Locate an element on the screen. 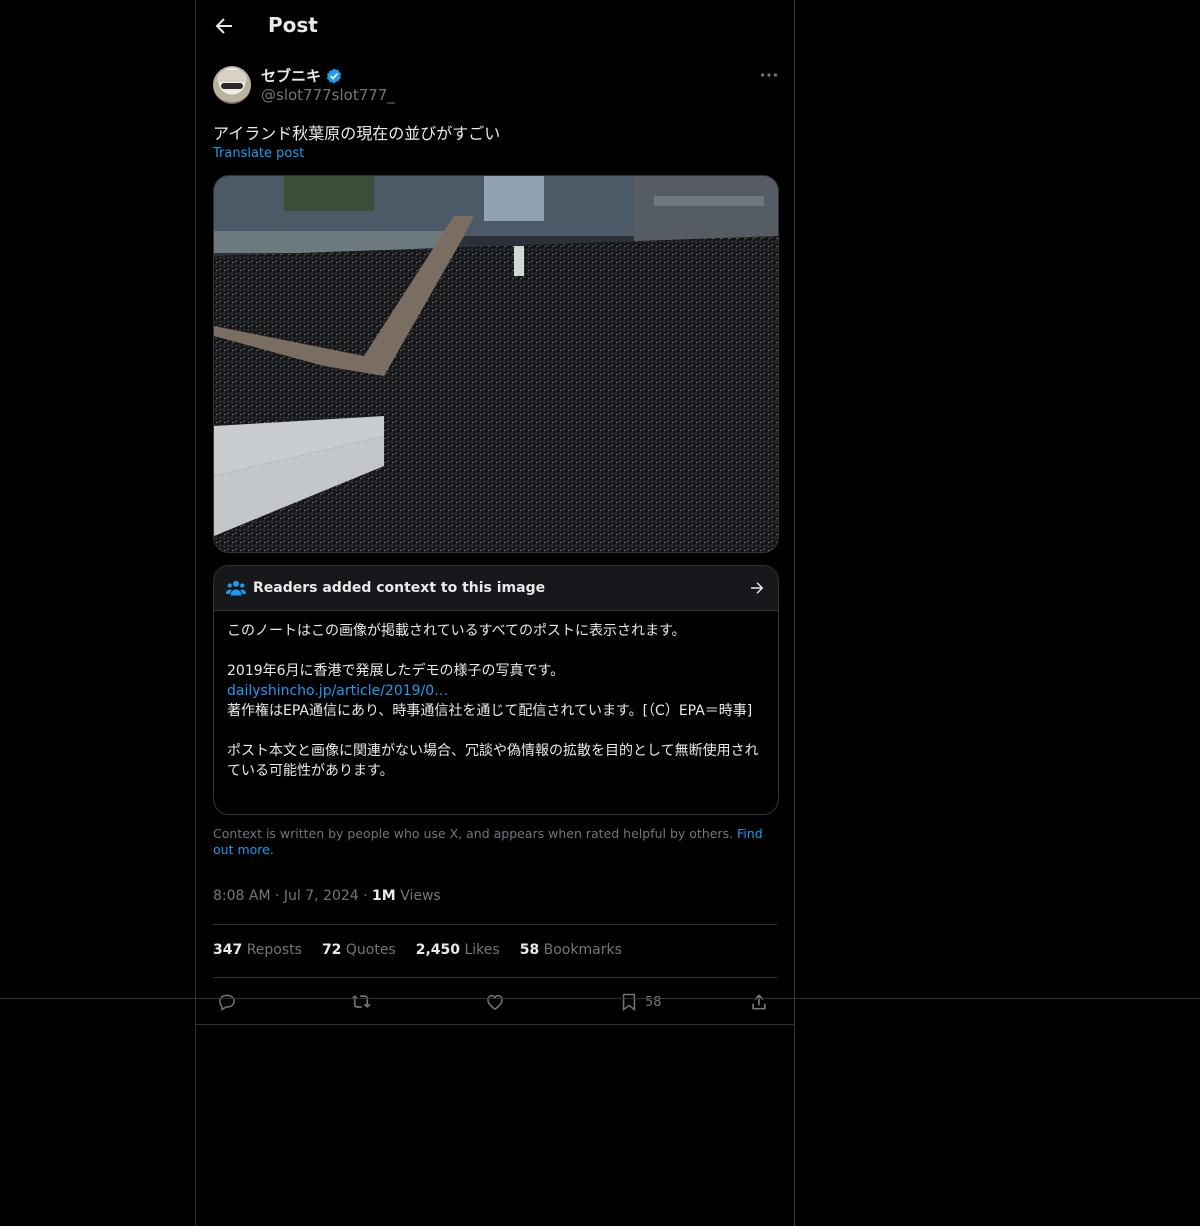 This screenshot has width=1200, height=1226. post-date: Jul 7, 2024 is located at coordinates (321, 896).